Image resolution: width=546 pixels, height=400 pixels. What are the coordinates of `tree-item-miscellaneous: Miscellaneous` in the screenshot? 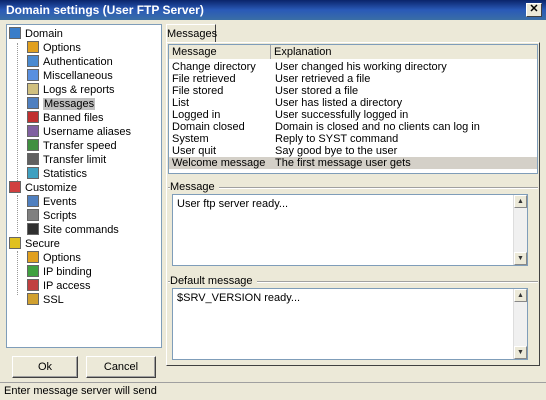 It's located at (70, 76).